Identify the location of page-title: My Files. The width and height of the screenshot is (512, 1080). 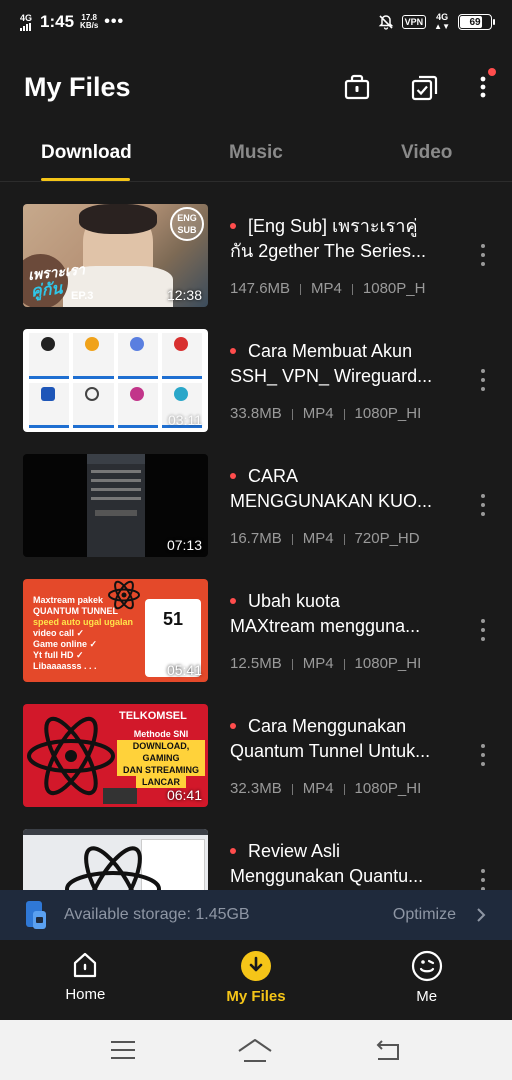
(77, 86).